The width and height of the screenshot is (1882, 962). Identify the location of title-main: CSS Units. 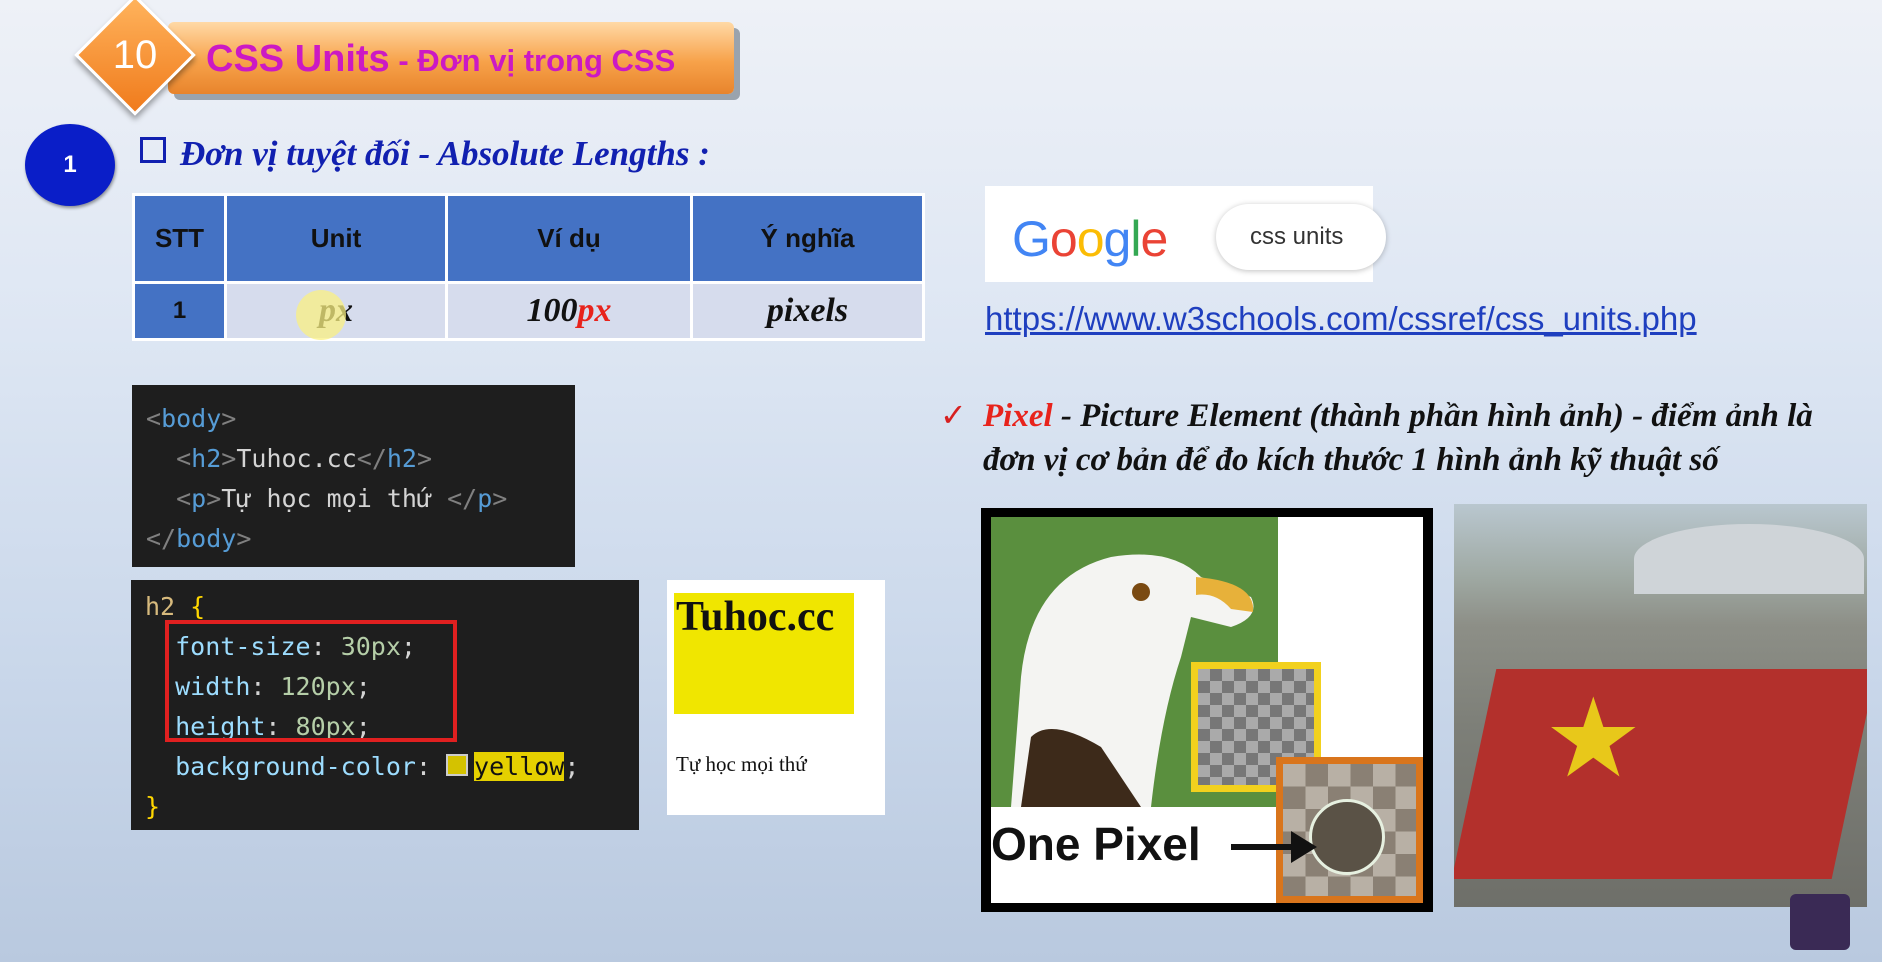
(298, 59).